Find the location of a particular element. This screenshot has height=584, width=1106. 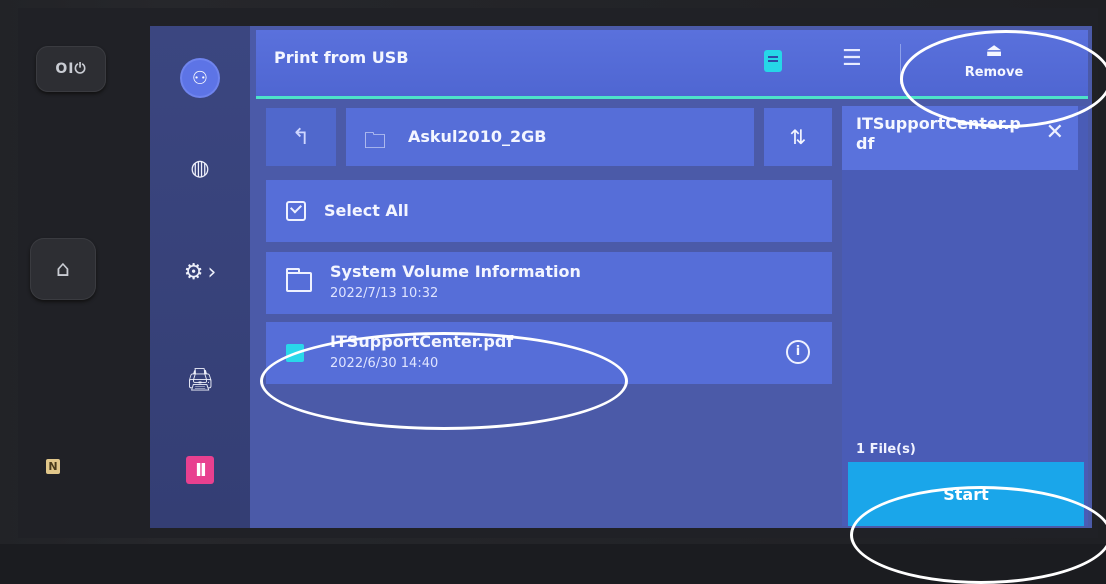

sidebar-item-jobs: 🖨 is located at coordinates (200, 380).